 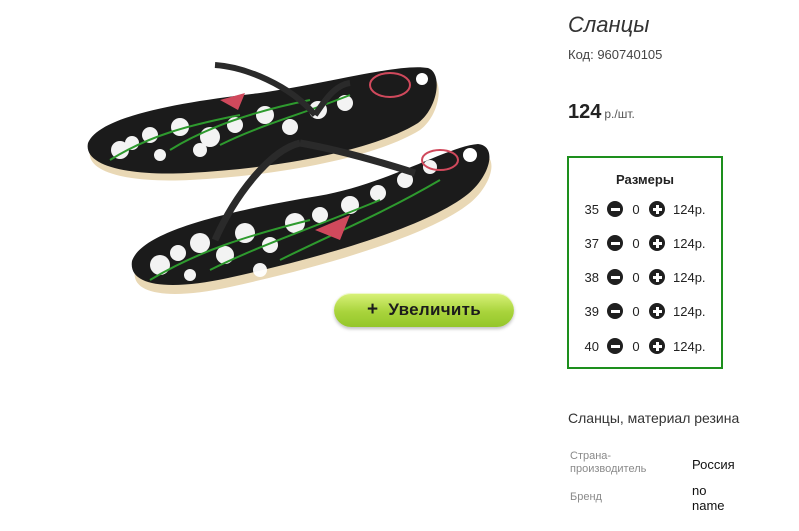 What do you see at coordinates (435, 309) in the screenshot?
I see `zoom-button-label: Увеличить` at bounding box center [435, 309].